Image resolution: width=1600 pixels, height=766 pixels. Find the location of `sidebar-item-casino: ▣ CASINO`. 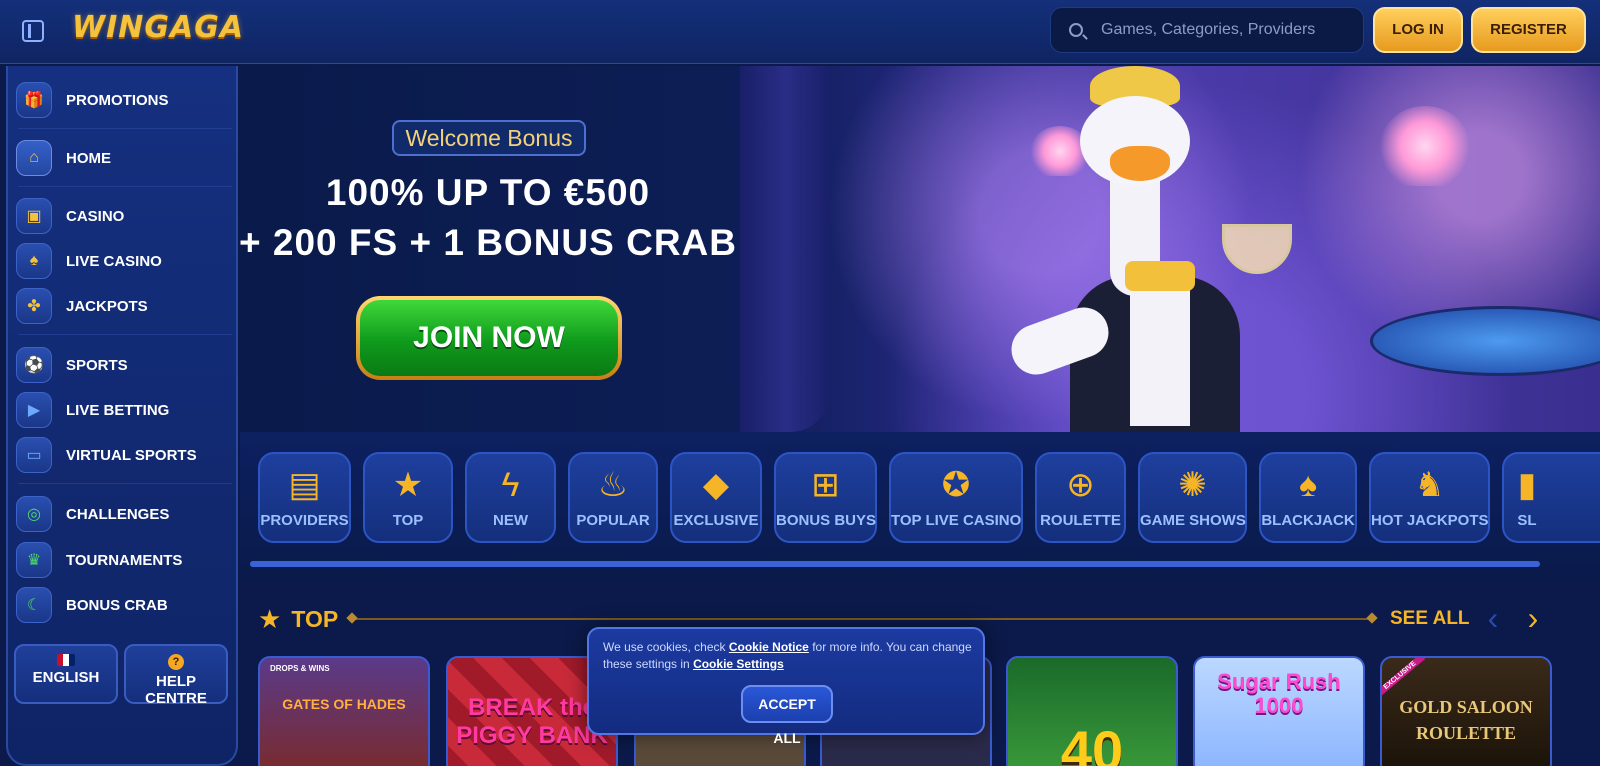

sidebar-item-casino: ▣ CASINO is located at coordinates (123, 216).